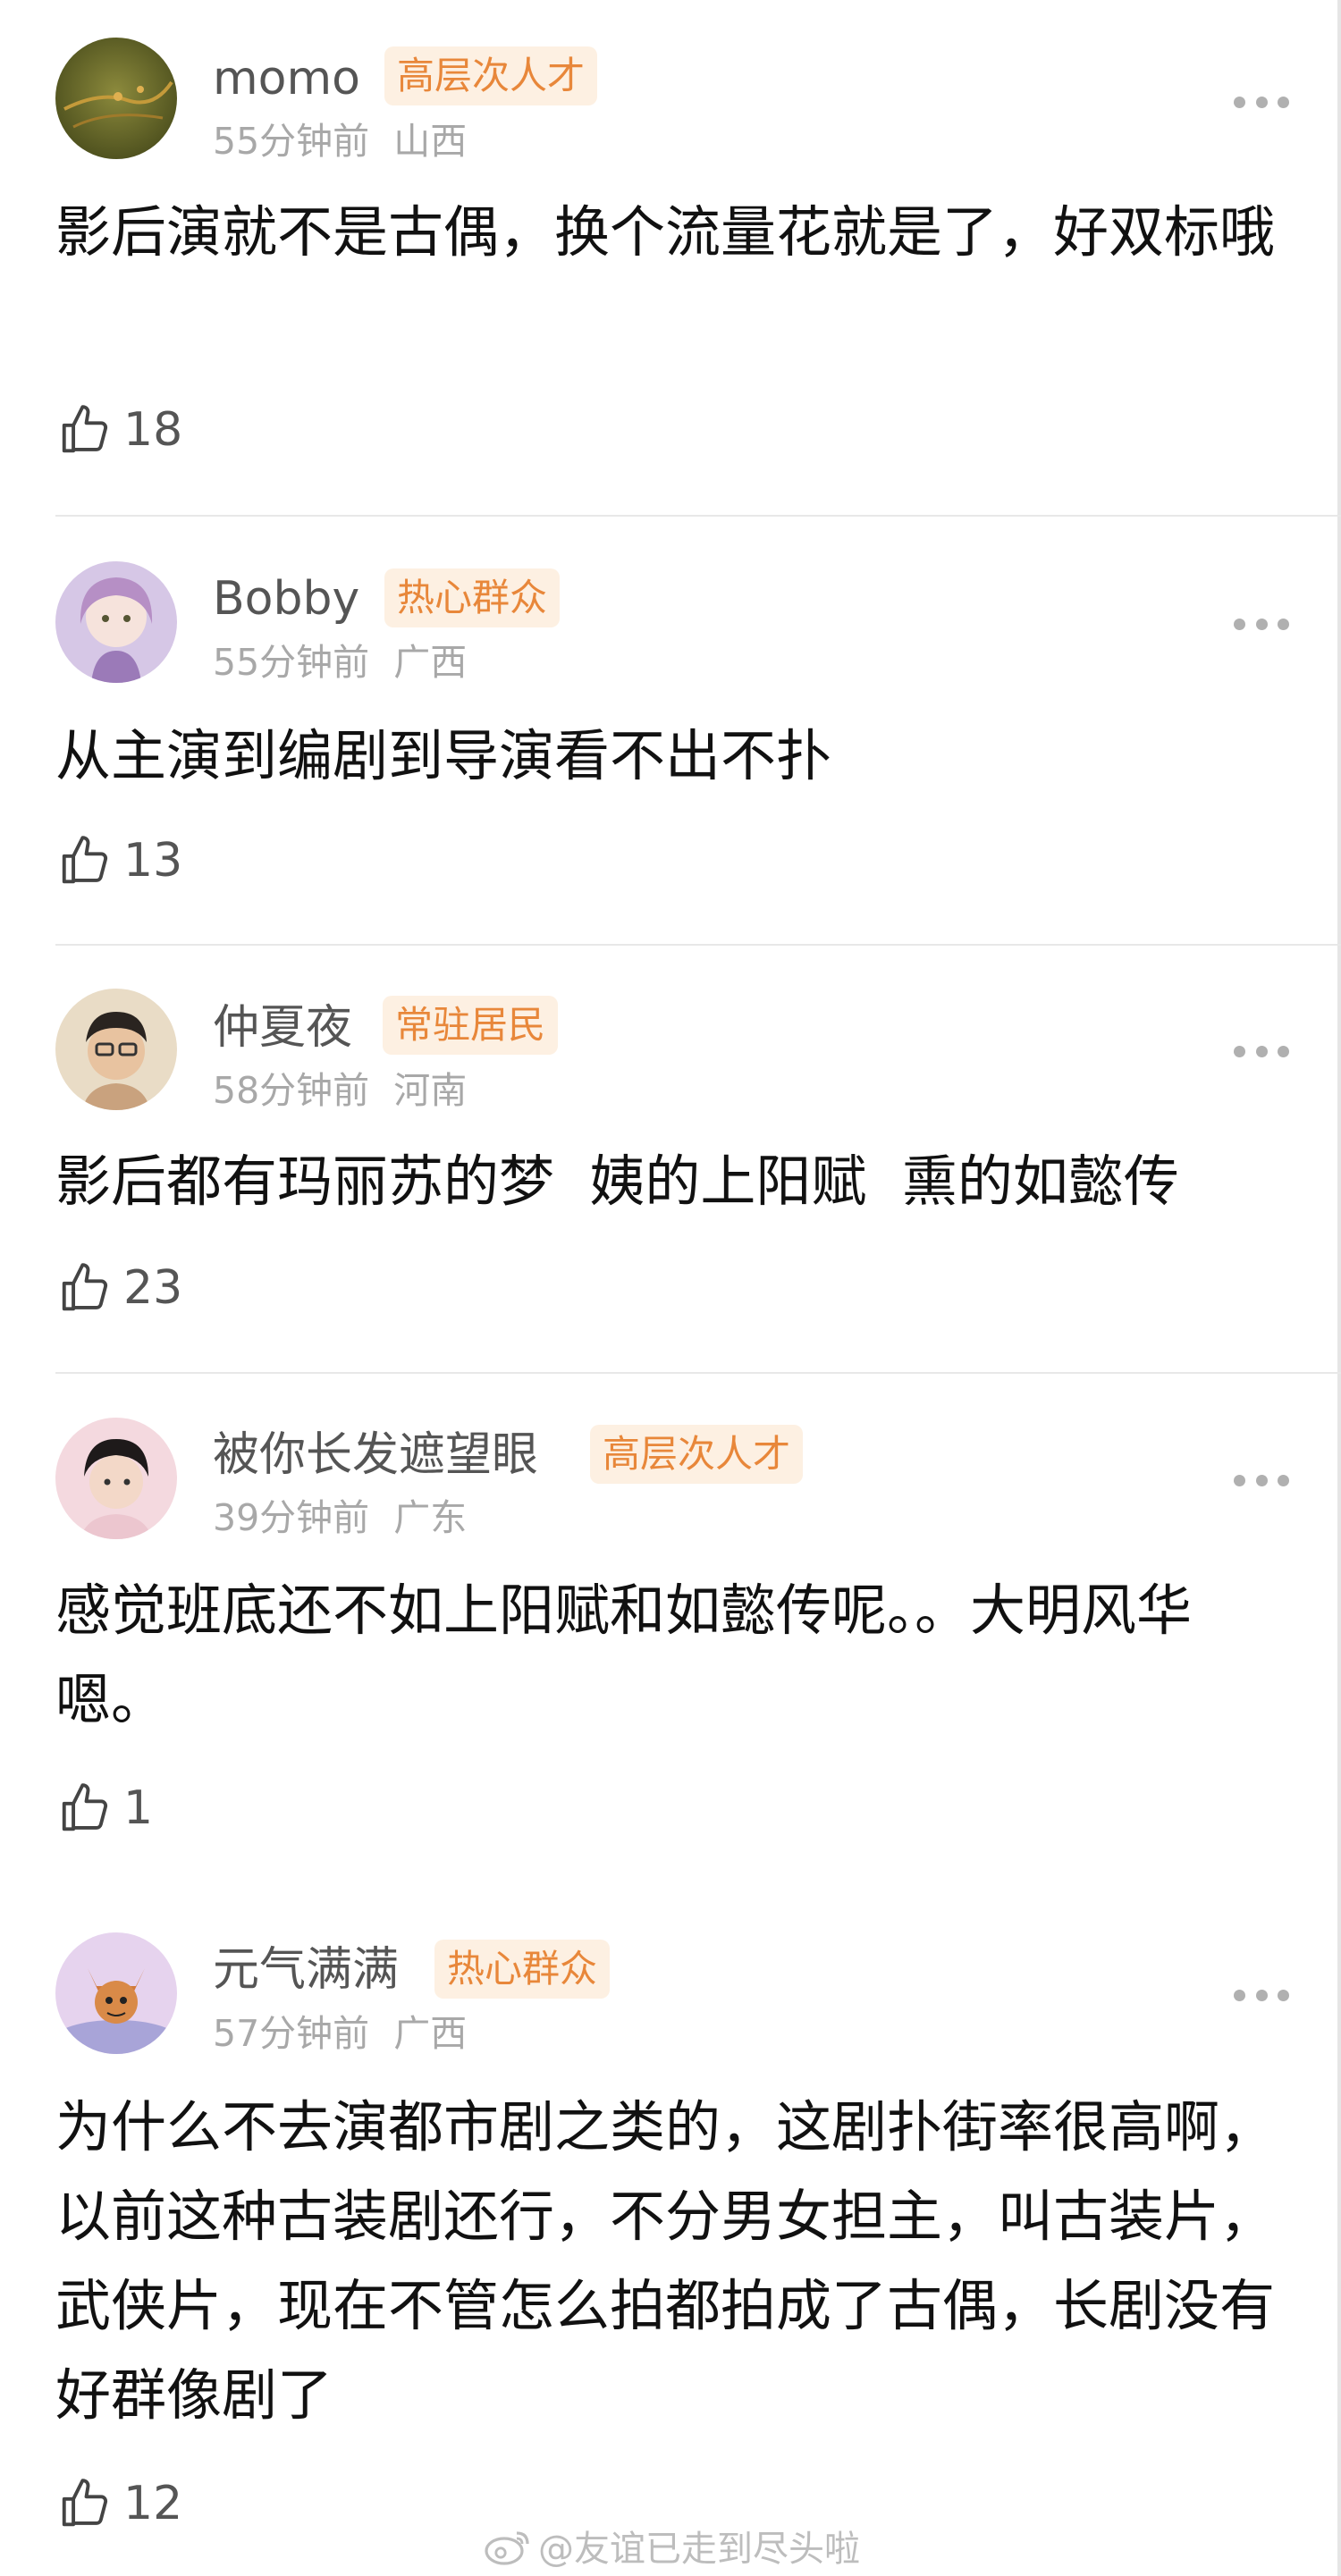 The width and height of the screenshot is (1341, 2576). Describe the element at coordinates (283, 1028) in the screenshot. I see `username: 仲夏夜` at that location.